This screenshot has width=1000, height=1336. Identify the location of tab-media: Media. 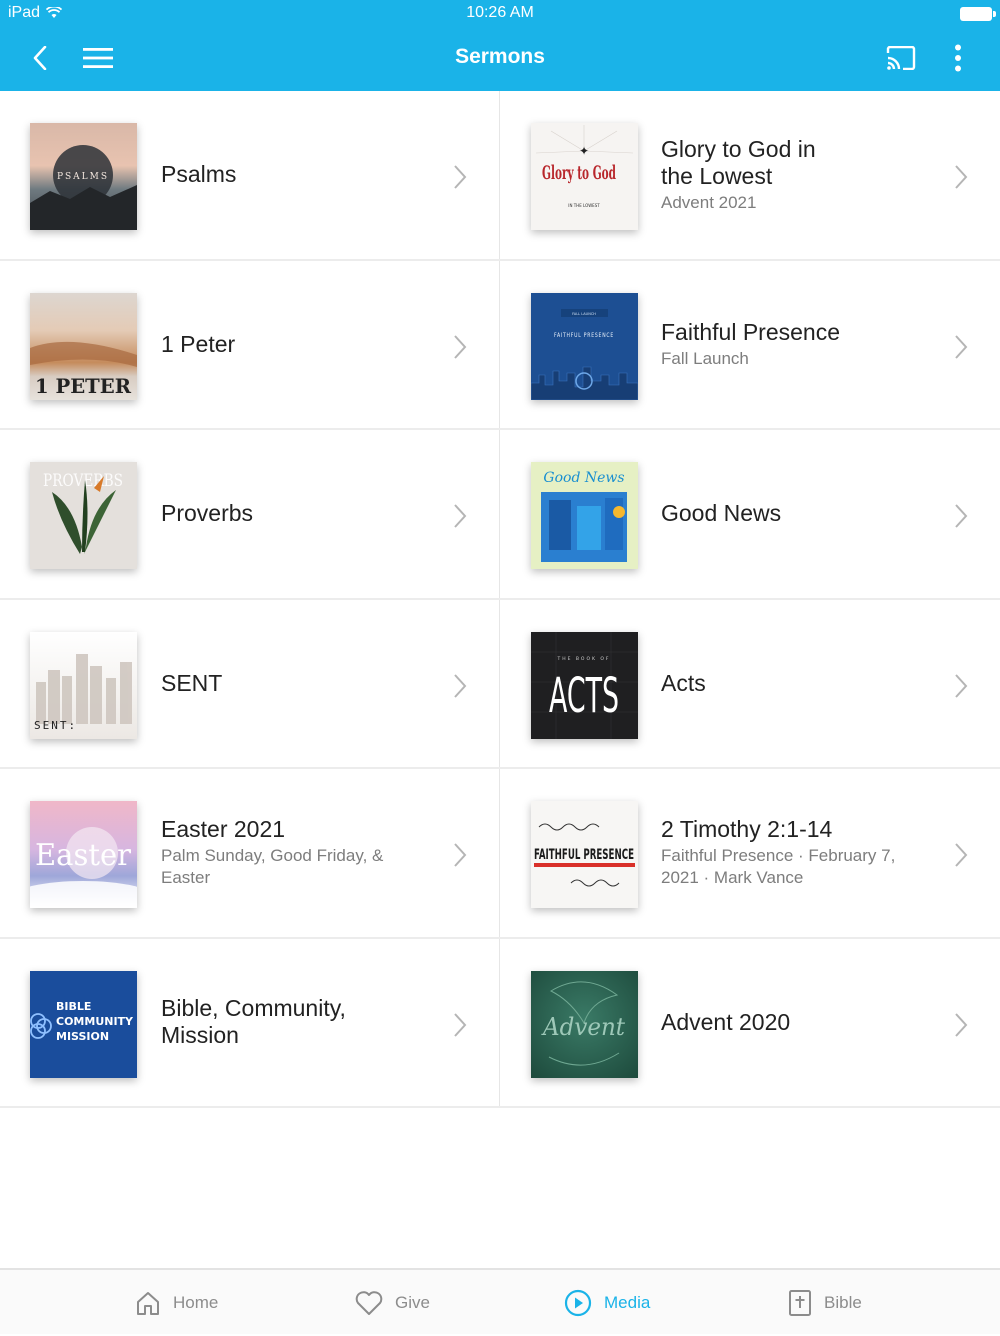
(607, 1303).